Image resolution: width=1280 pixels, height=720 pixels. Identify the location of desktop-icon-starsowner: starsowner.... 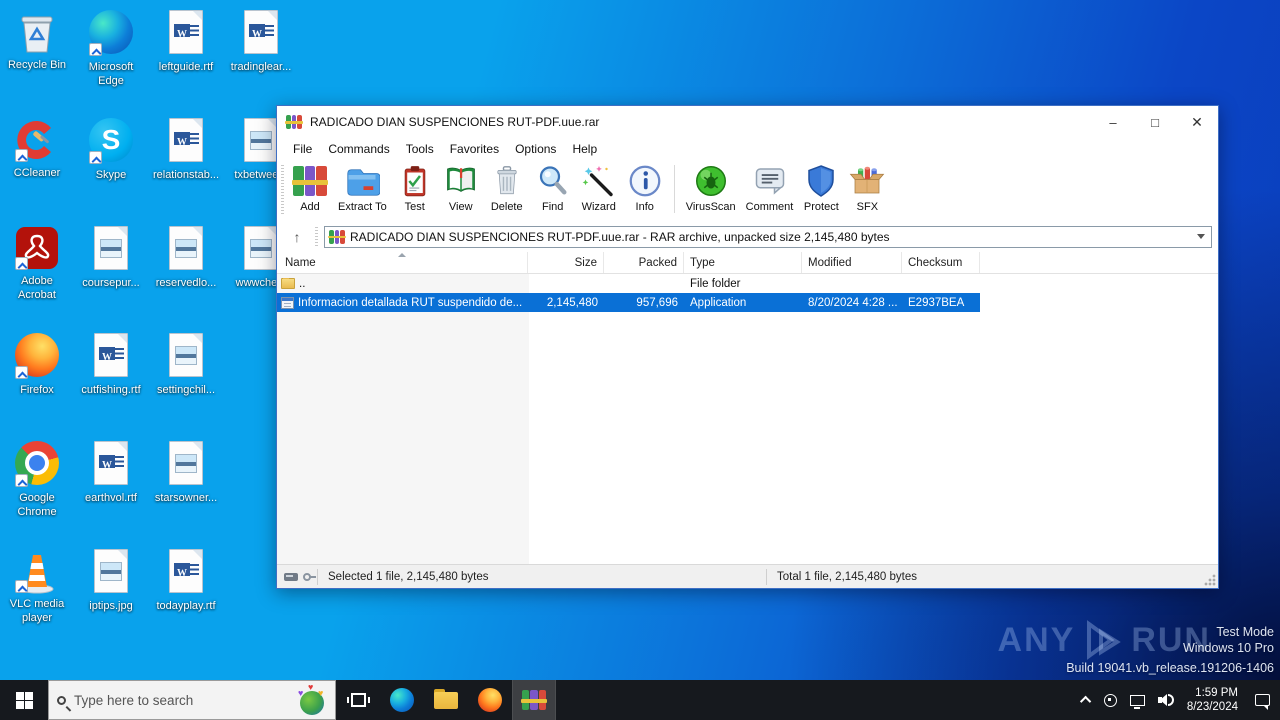
(186, 472).